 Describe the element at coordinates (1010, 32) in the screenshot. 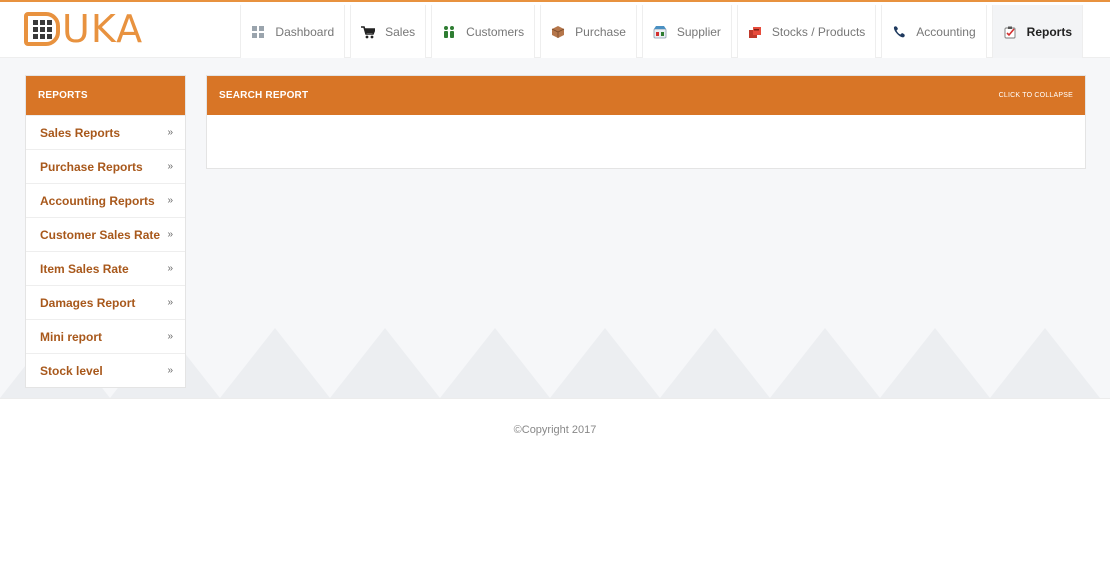

I see `reports-icon` at that location.